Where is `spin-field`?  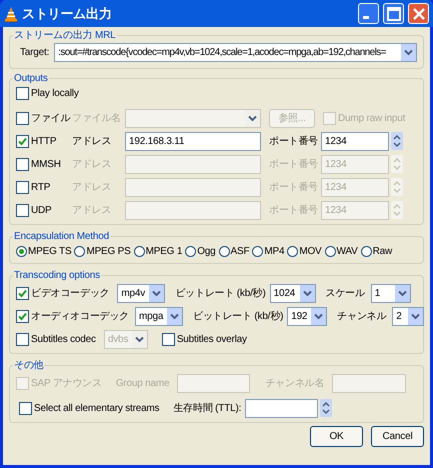
spin-field is located at coordinates (281, 408).